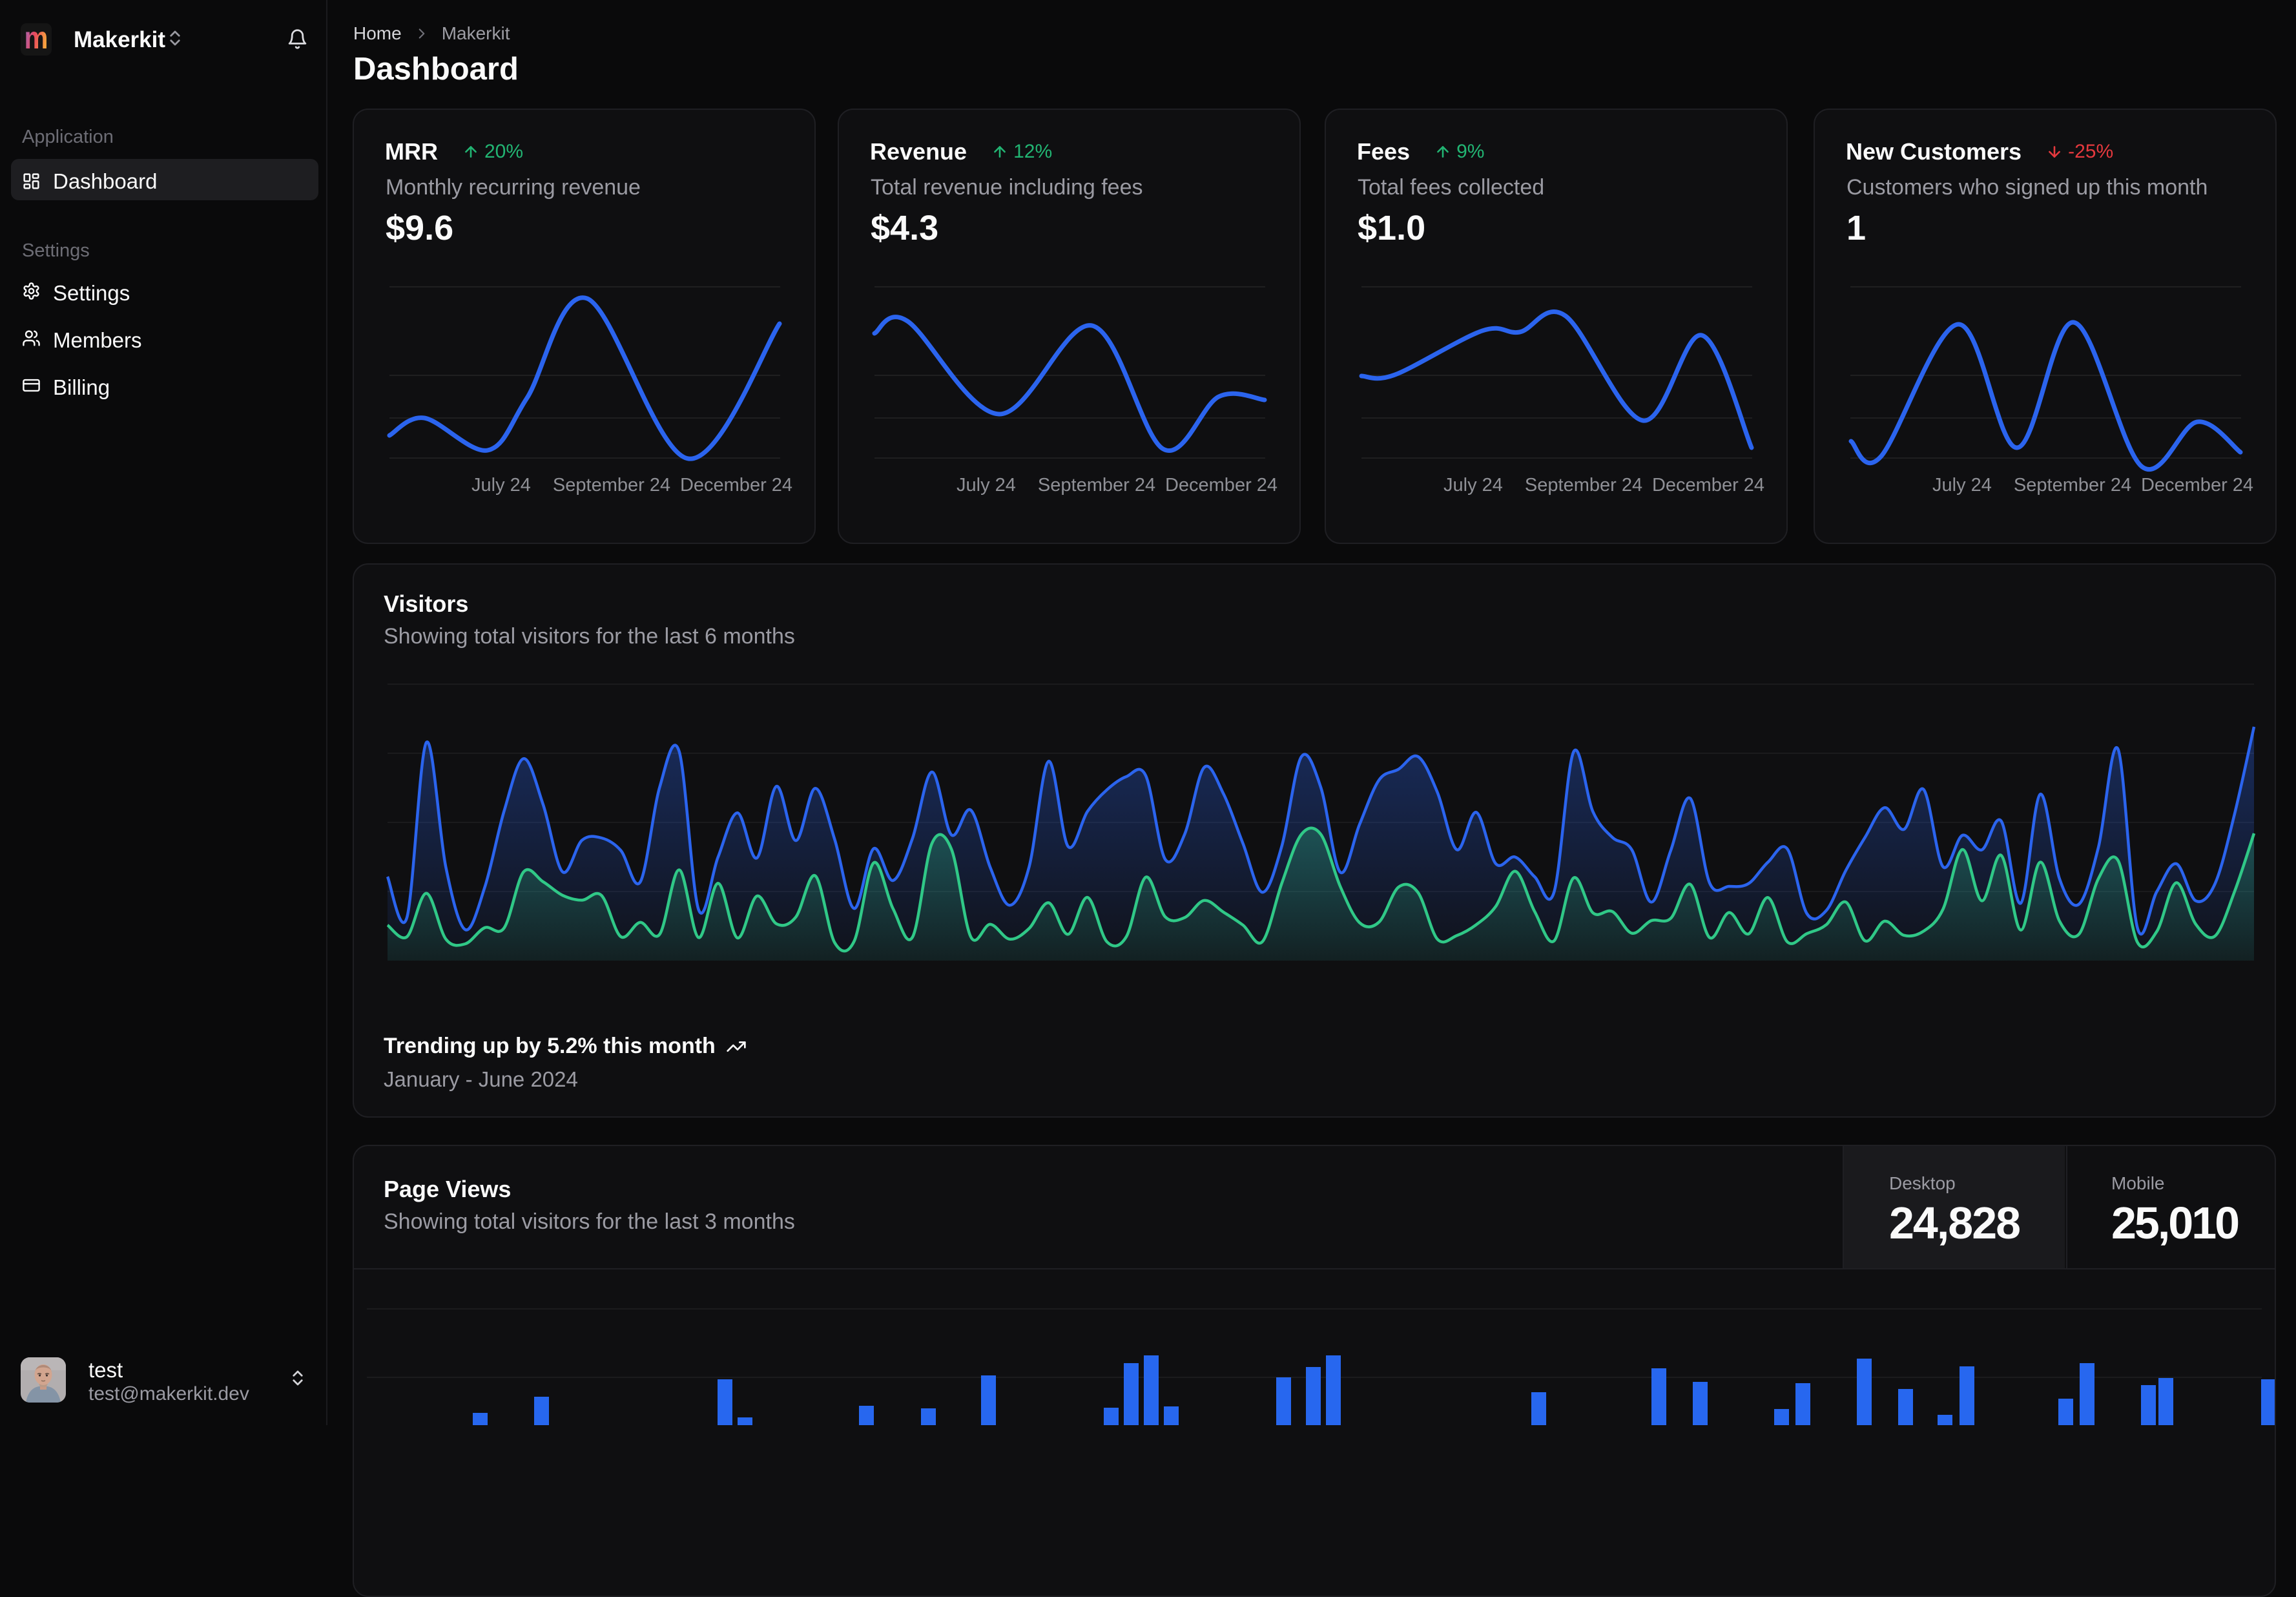 The height and width of the screenshot is (1597, 2296). Describe the element at coordinates (36, 39) in the screenshot. I see `svg-text: m` at that location.